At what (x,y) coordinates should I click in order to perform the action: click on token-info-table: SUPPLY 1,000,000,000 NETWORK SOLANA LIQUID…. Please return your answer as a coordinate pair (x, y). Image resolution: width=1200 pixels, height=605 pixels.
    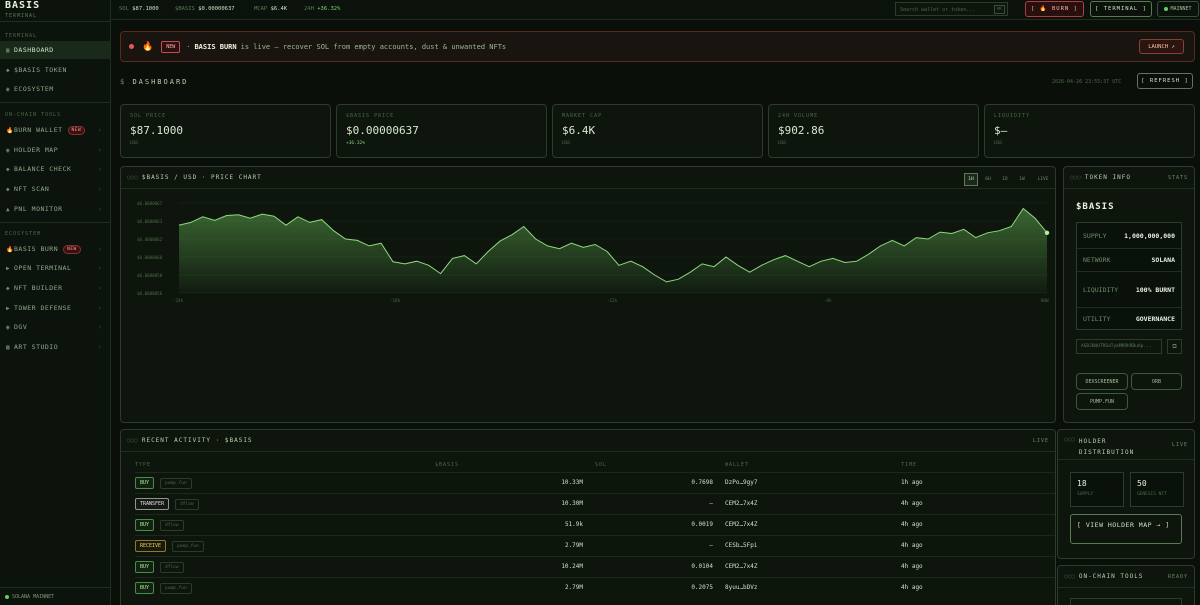
    Looking at the image, I should click on (1129, 276).